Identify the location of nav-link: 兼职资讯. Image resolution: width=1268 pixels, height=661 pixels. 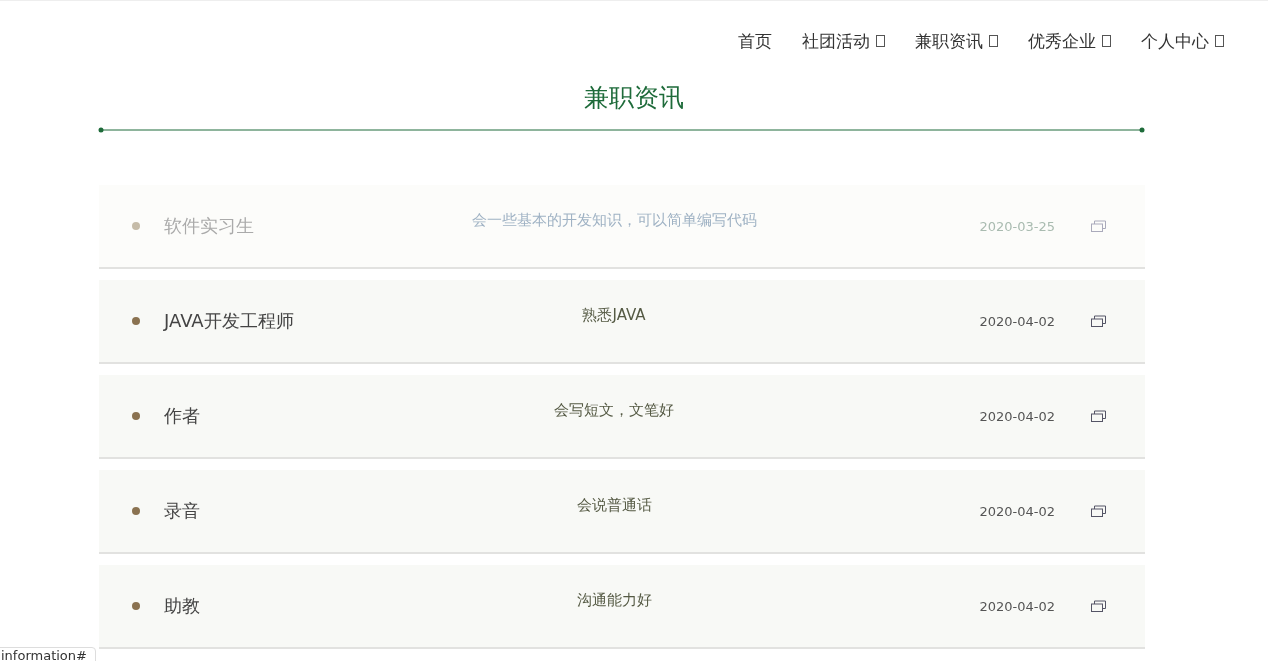
(956, 41).